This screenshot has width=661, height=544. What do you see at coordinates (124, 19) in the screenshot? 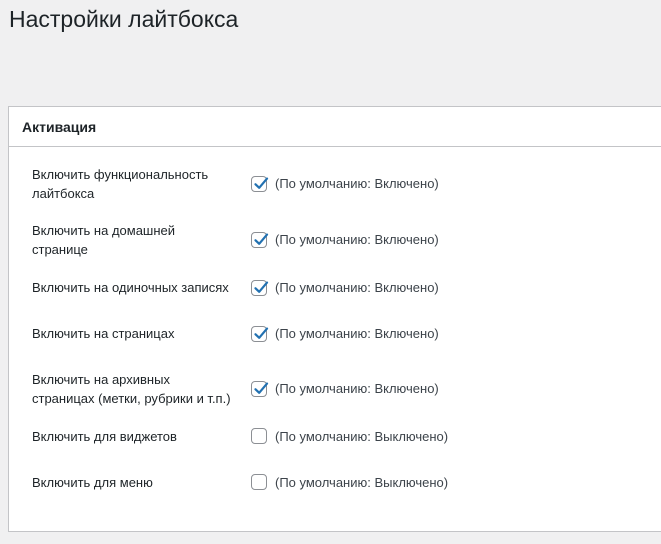
I see `page-title: Настройки лайтбокса` at bounding box center [124, 19].